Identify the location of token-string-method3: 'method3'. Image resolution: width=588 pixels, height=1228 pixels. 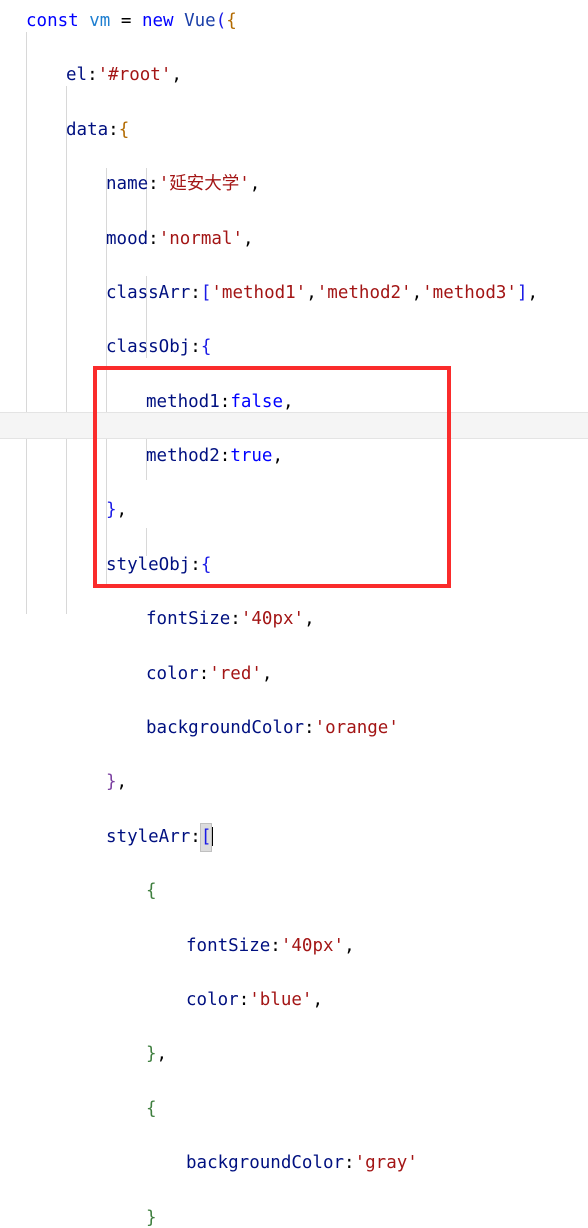
(469, 292).